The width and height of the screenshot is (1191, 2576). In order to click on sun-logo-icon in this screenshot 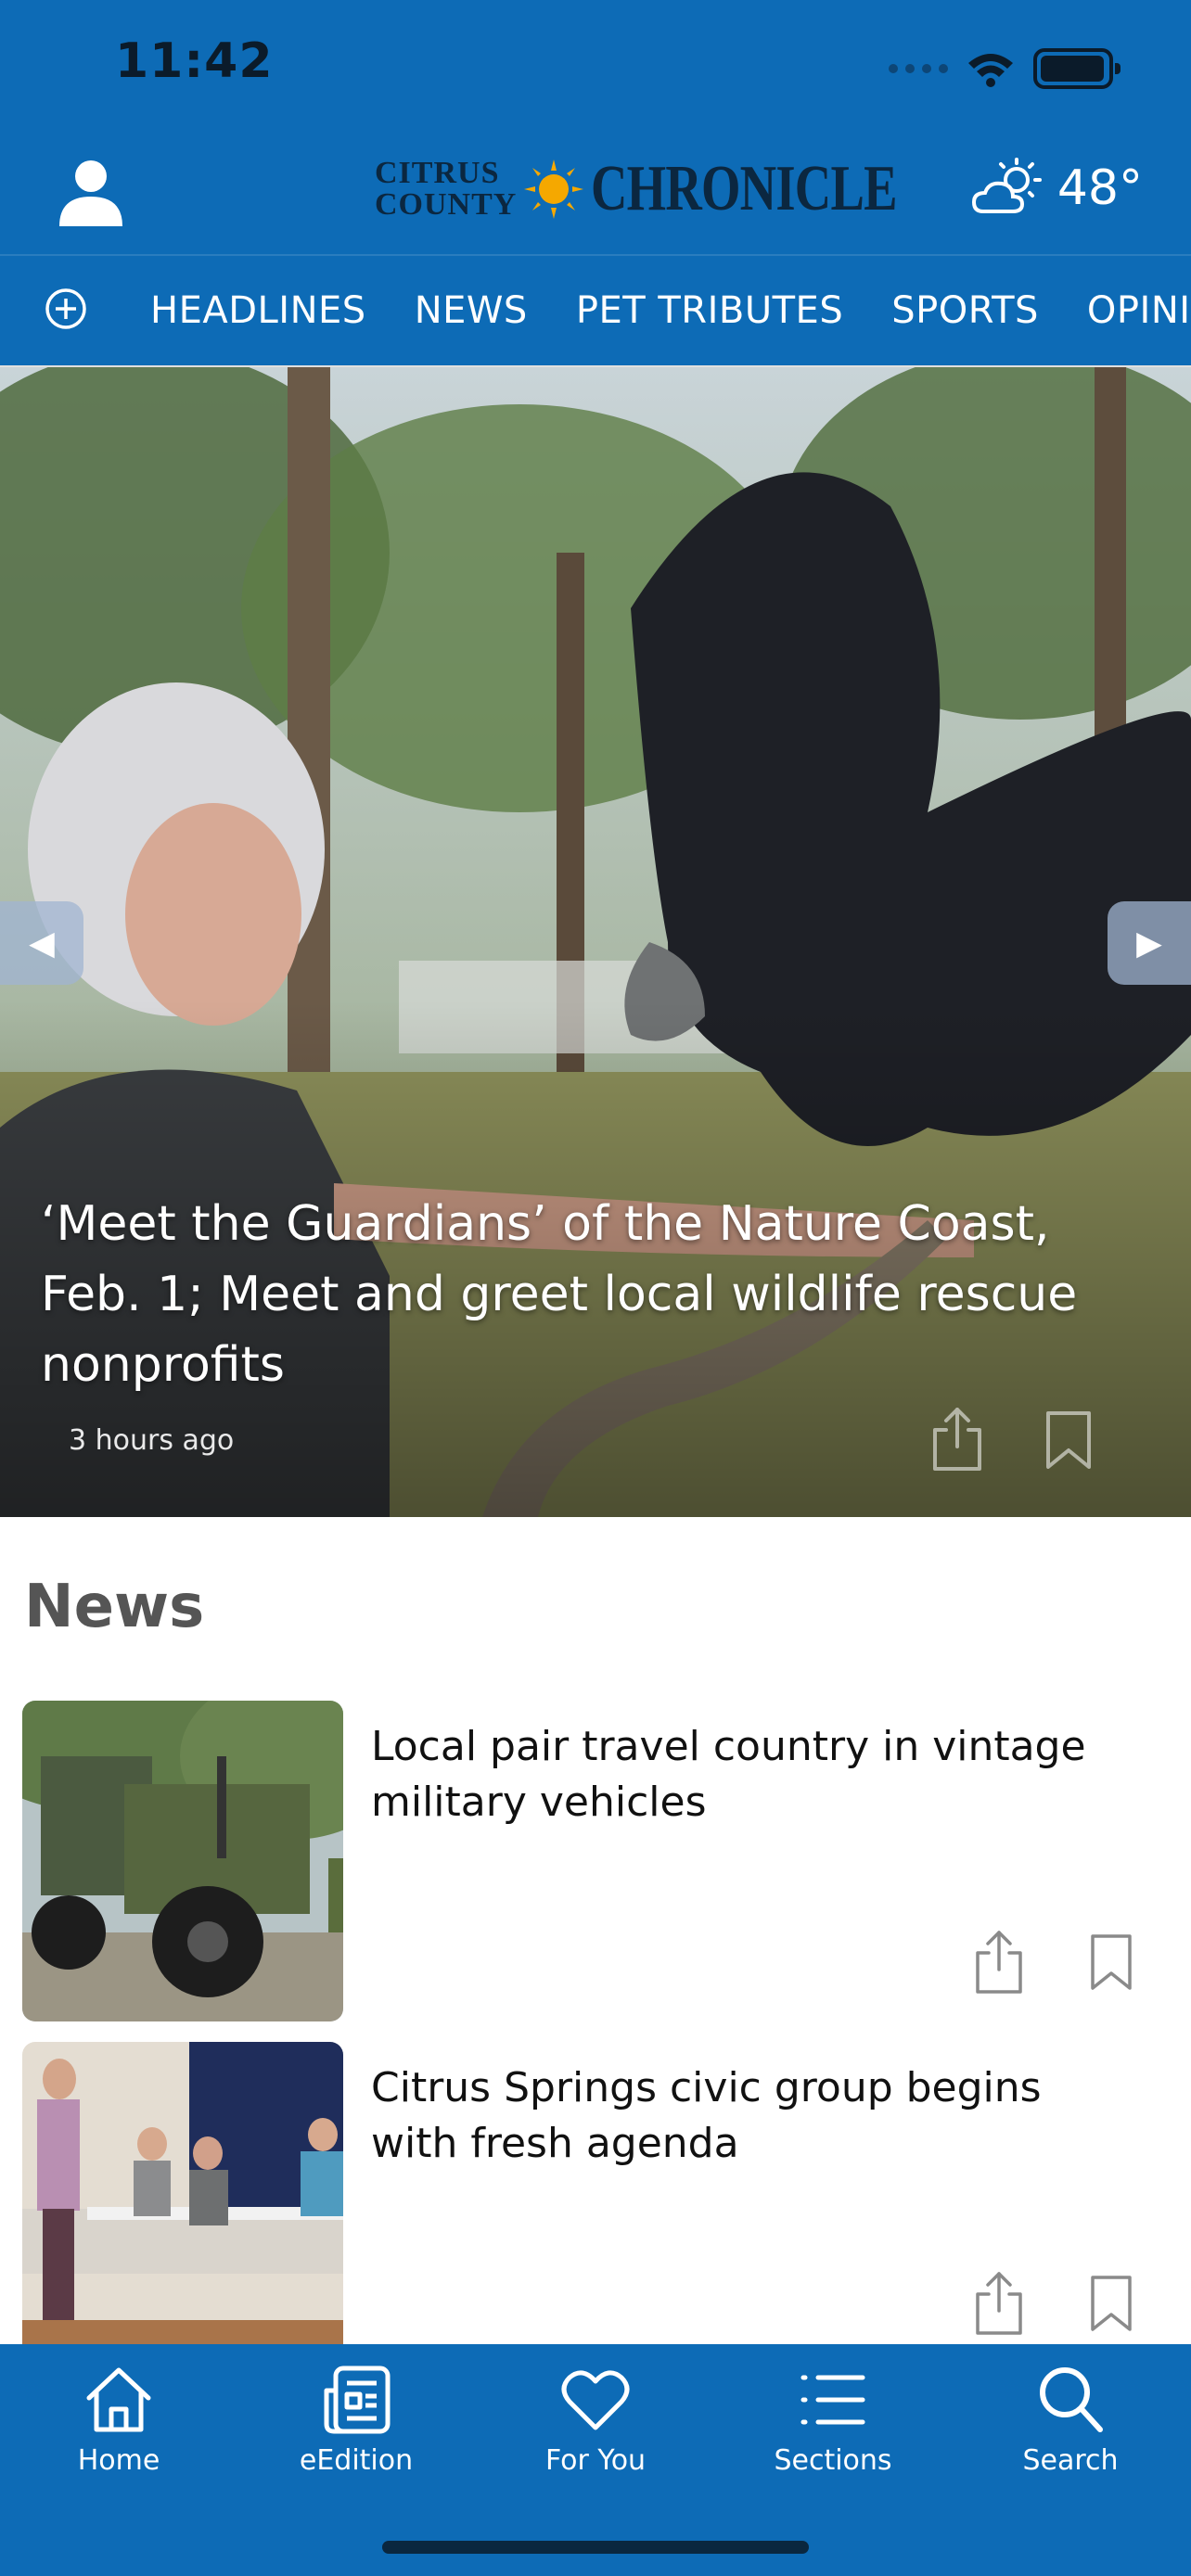, I will do `click(554, 189)`.